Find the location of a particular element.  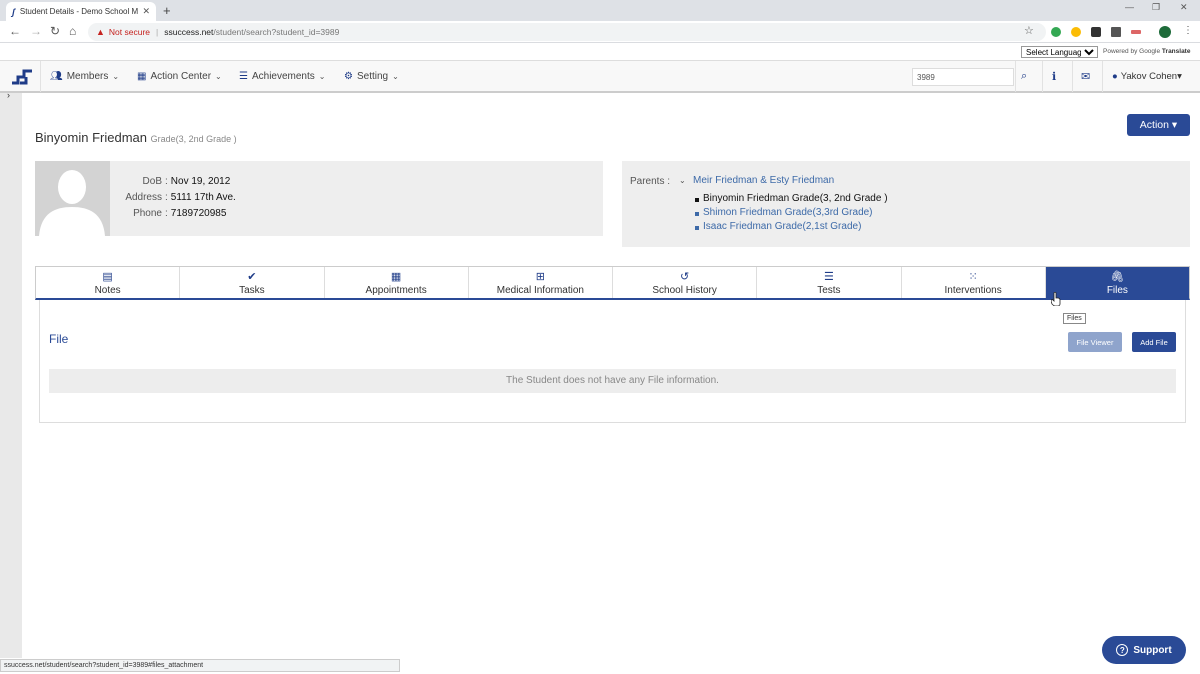

tab-interventions: ⁙ Interventions is located at coordinates (973, 282).